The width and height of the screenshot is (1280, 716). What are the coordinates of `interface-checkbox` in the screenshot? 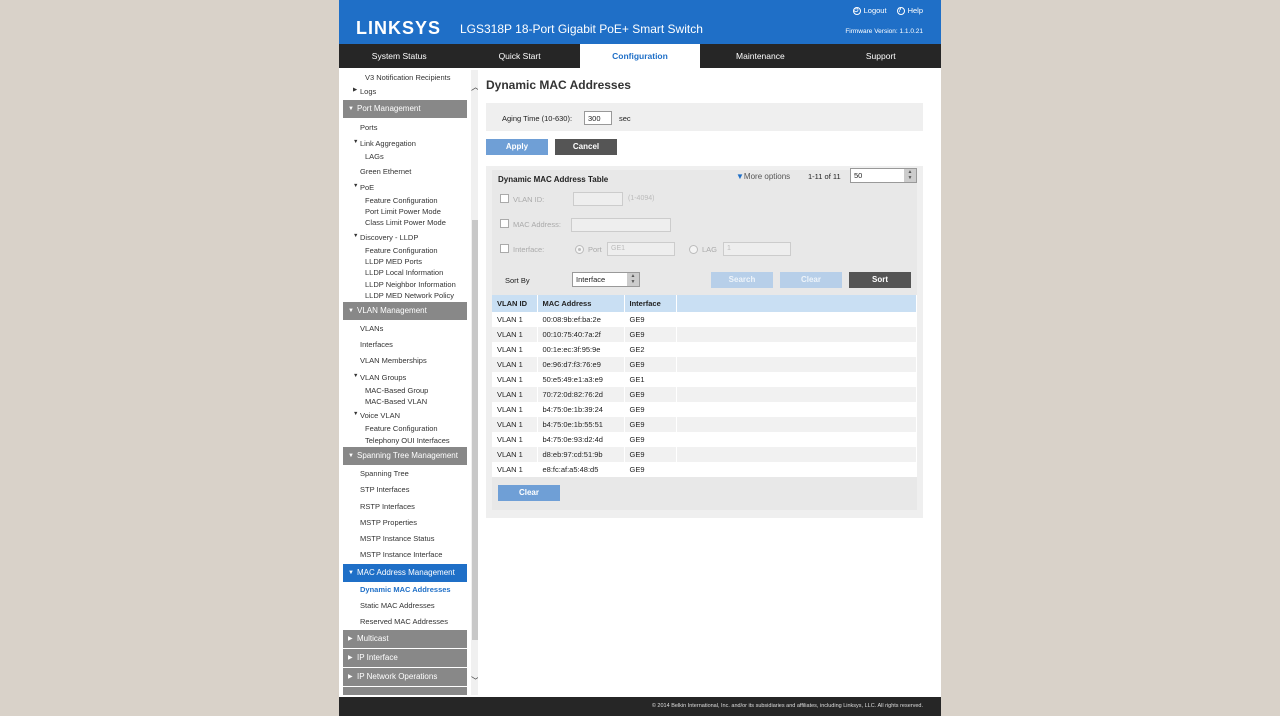 It's located at (504, 248).